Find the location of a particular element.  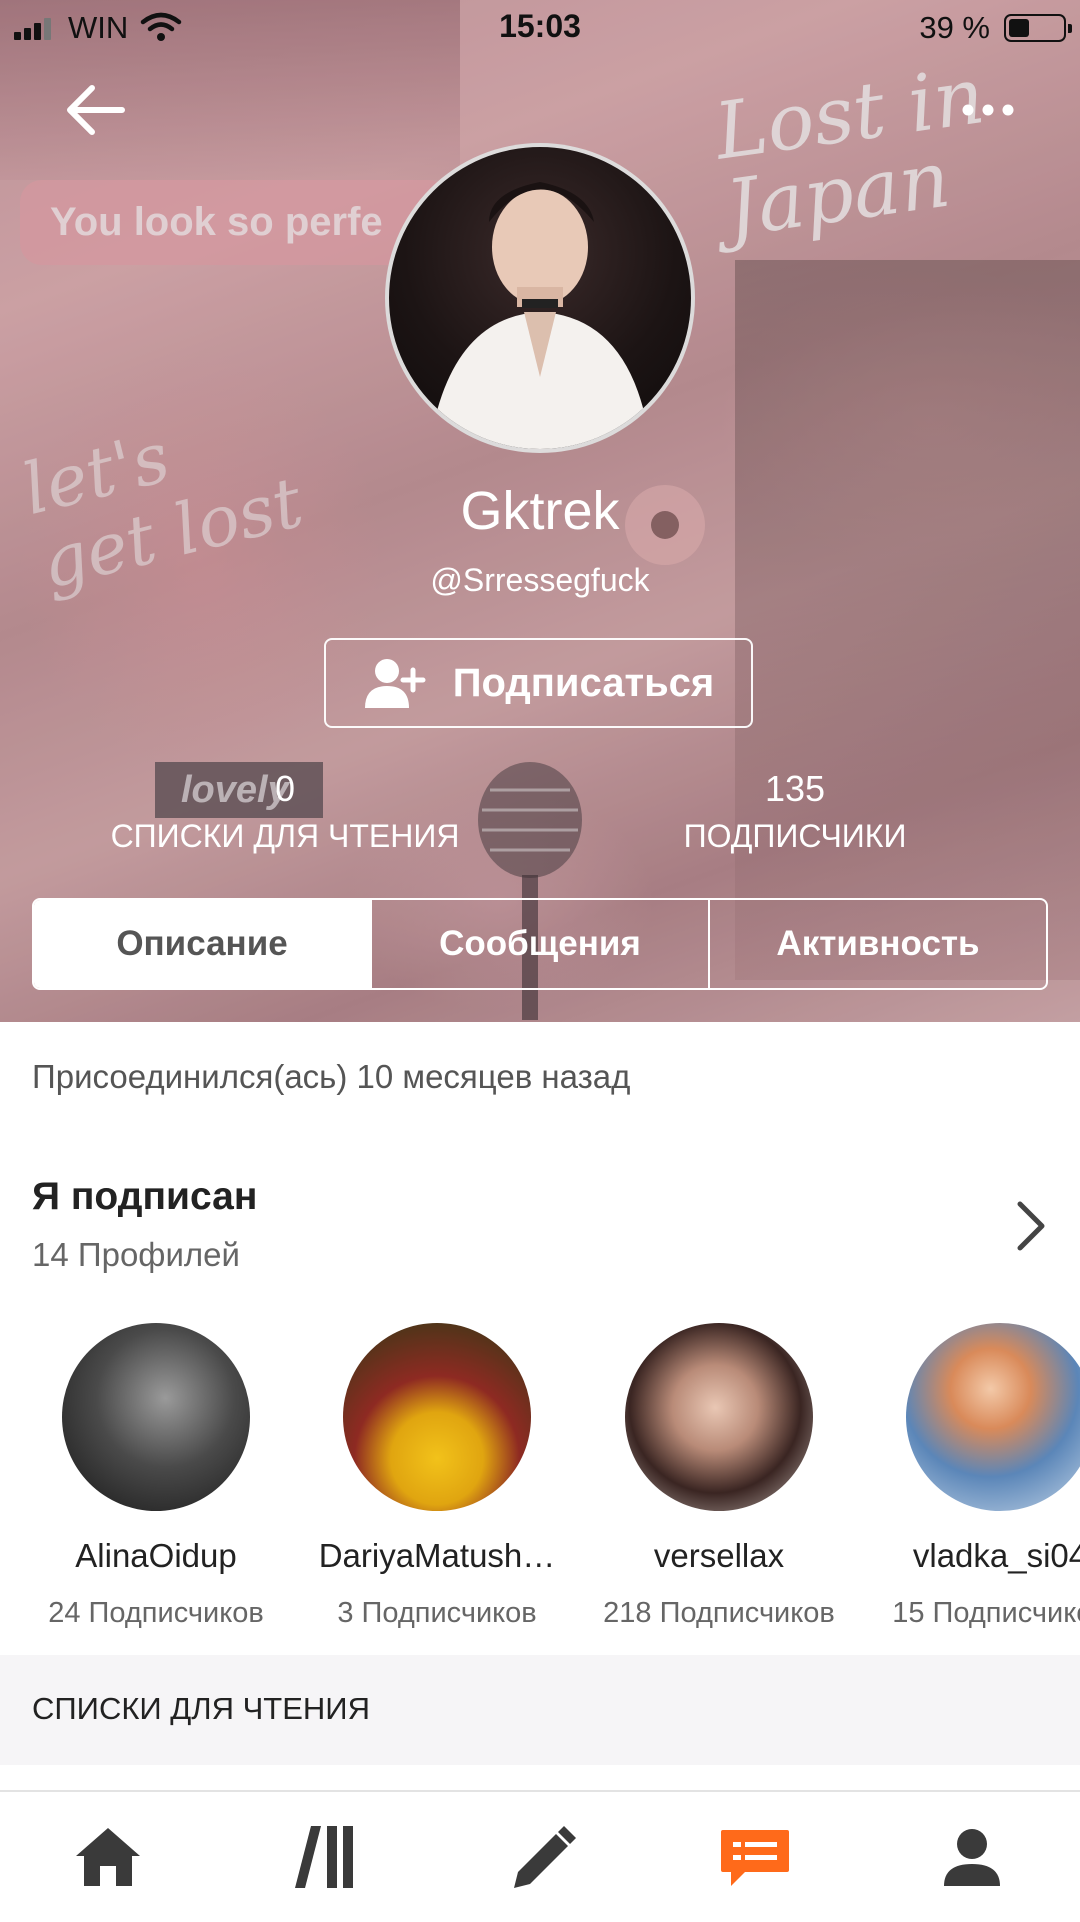

clock: 15:03 is located at coordinates (540, 26).